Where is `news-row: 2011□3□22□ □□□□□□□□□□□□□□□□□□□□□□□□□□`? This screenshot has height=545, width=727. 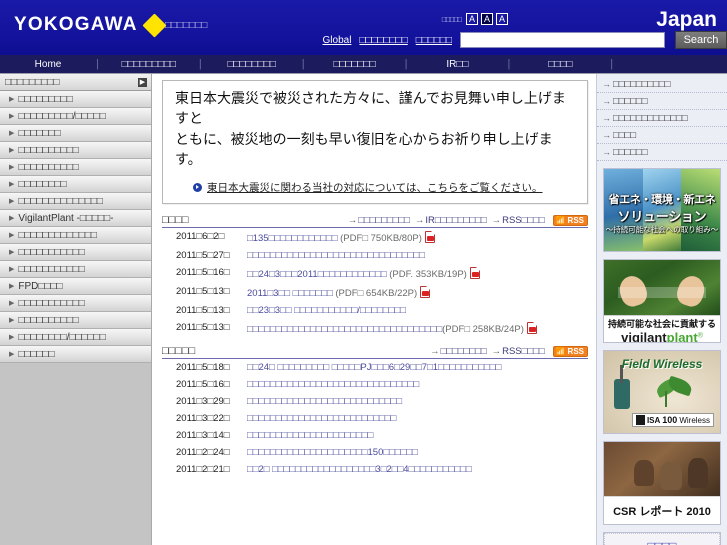 news-row: 2011□3□22□ □□□□□□□□□□□□□□□□□□□□□□□□□□ is located at coordinates (375, 419).